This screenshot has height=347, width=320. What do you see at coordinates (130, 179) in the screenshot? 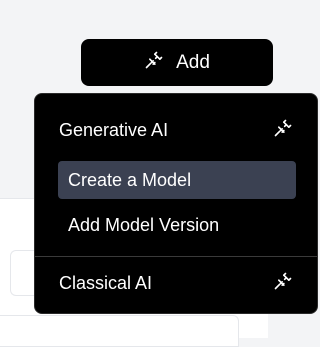
I see `menu-item-label: Create a Model` at bounding box center [130, 179].